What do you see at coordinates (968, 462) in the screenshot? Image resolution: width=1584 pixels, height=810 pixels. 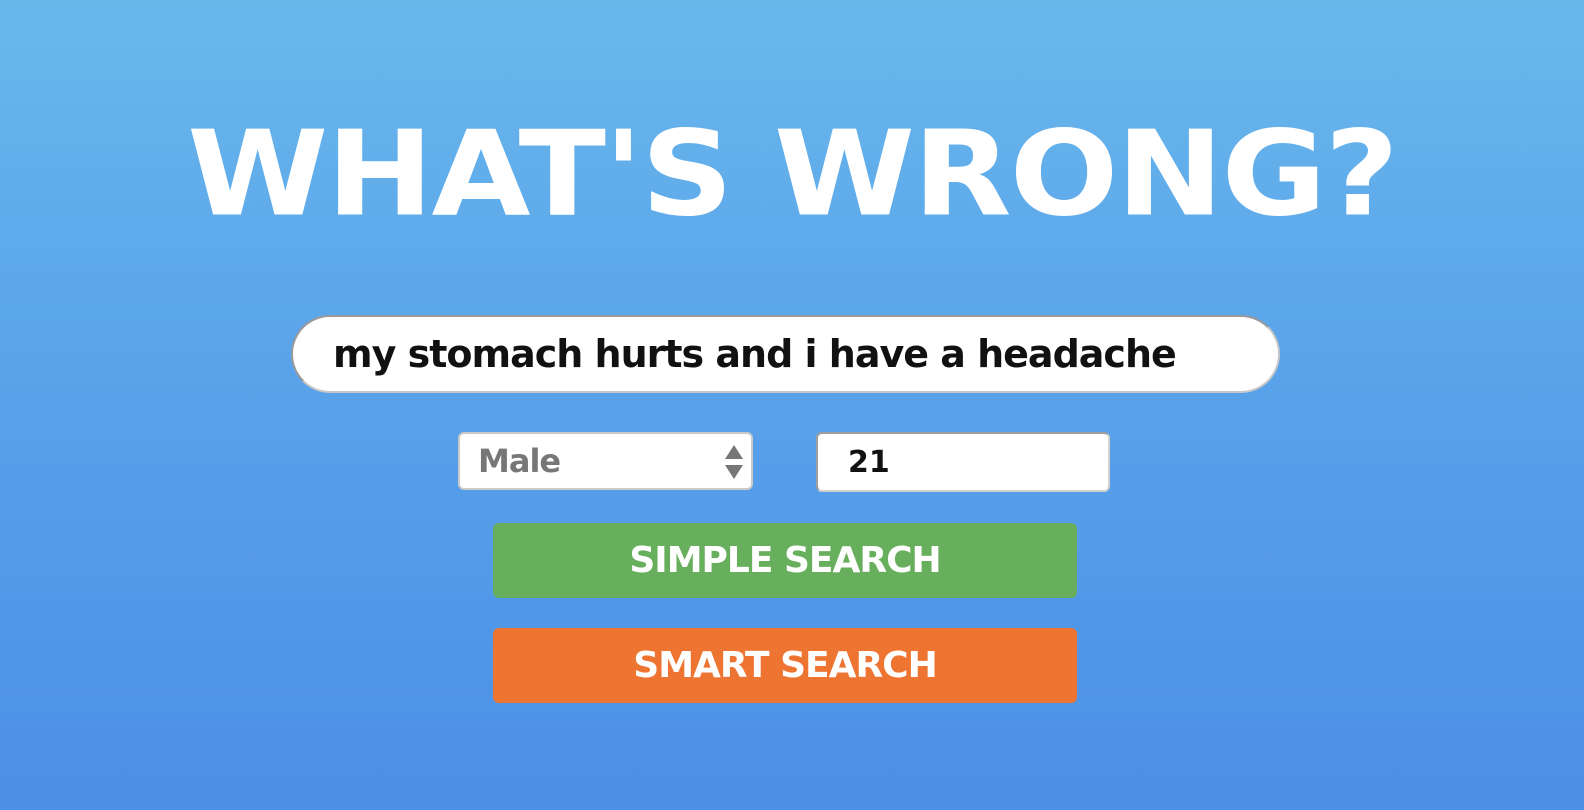 I see `age-input` at bounding box center [968, 462].